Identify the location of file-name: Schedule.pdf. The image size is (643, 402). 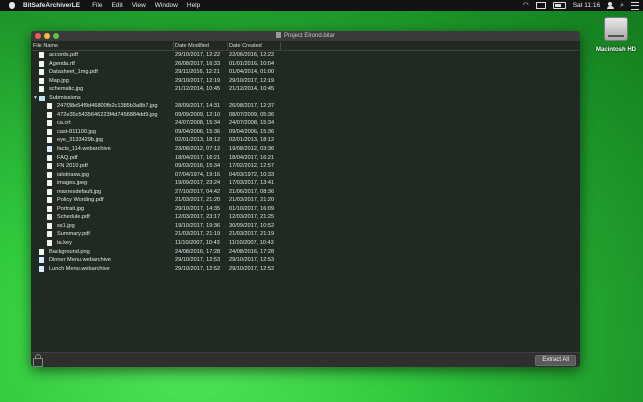
(73, 217).